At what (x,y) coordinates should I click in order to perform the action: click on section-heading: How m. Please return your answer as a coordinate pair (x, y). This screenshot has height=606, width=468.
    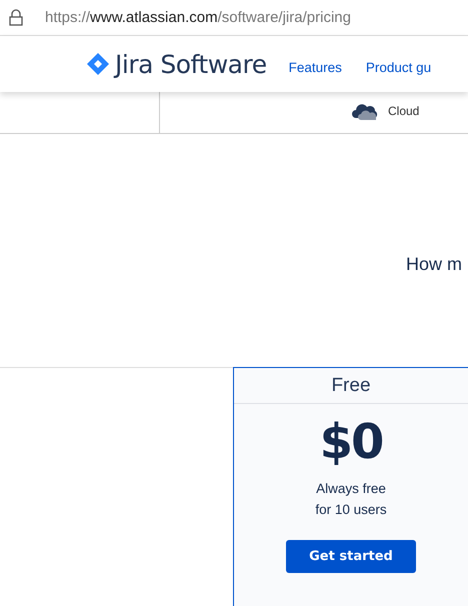
    Looking at the image, I should click on (434, 264).